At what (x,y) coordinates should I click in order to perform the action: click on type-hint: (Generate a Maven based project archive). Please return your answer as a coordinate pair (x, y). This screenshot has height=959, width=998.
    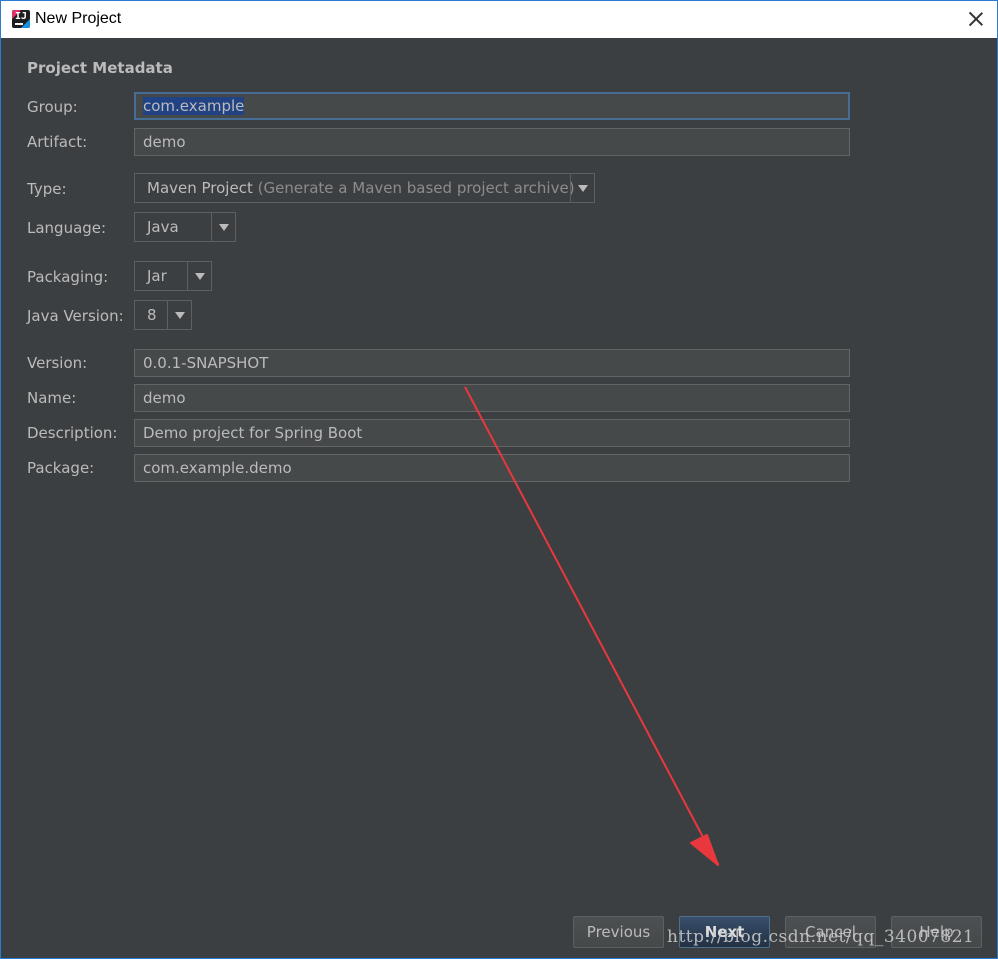
    Looking at the image, I should click on (416, 188).